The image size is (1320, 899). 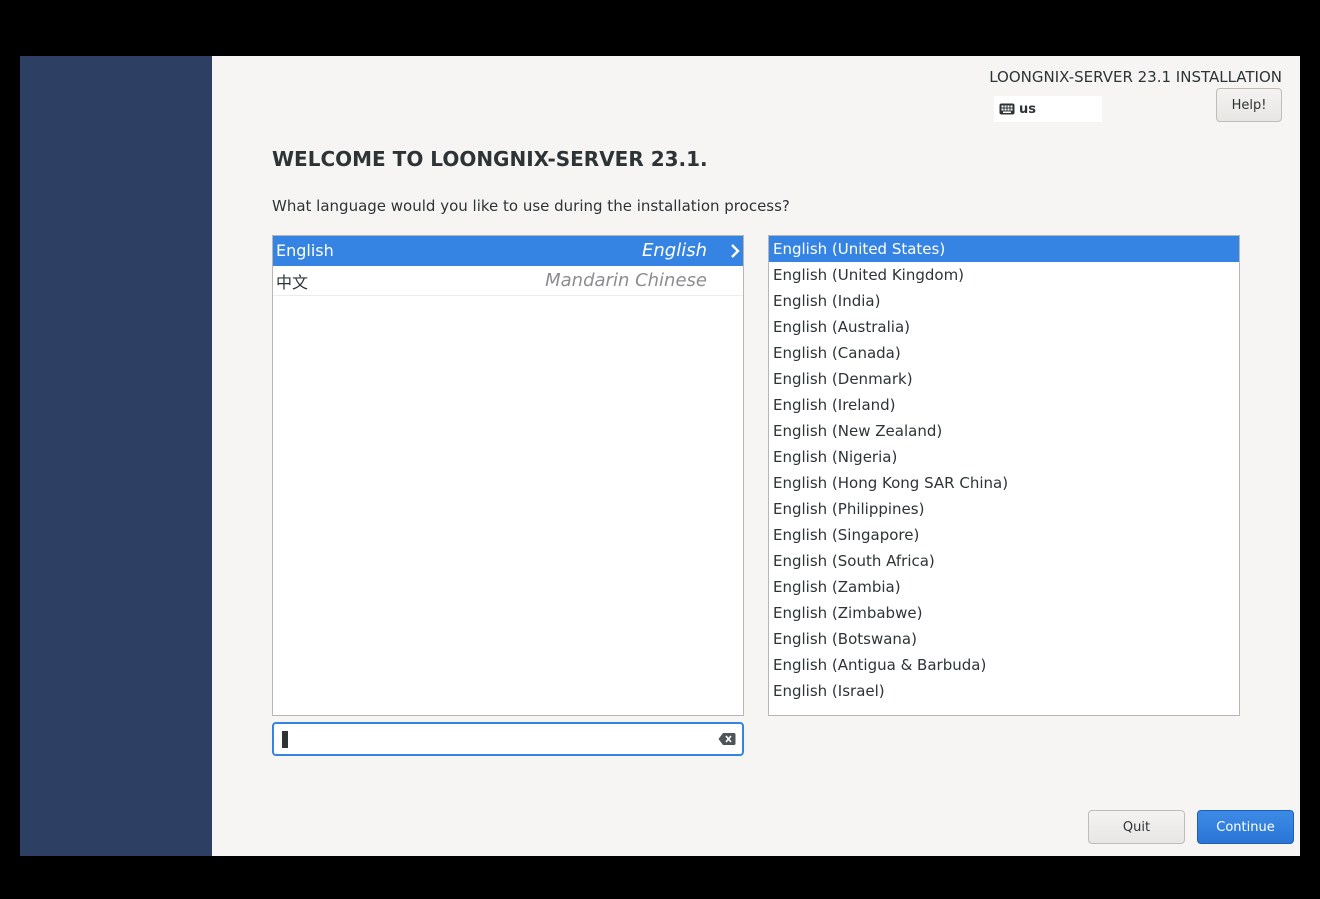 What do you see at coordinates (735, 251) in the screenshot?
I see `chevron-right-icon` at bounding box center [735, 251].